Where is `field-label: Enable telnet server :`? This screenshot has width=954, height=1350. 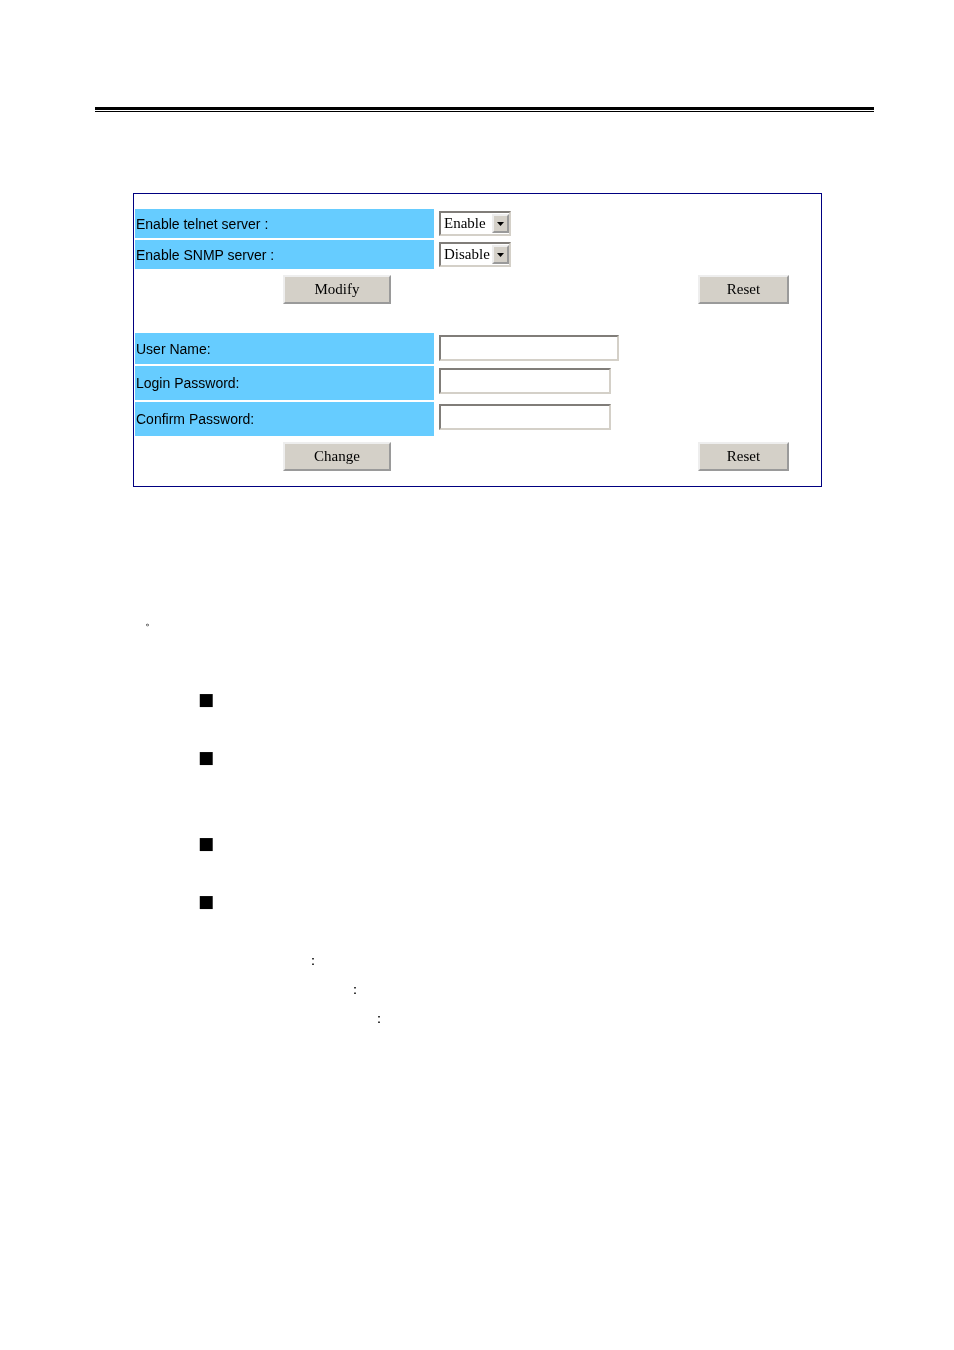 field-label: Enable telnet server : is located at coordinates (284, 223).